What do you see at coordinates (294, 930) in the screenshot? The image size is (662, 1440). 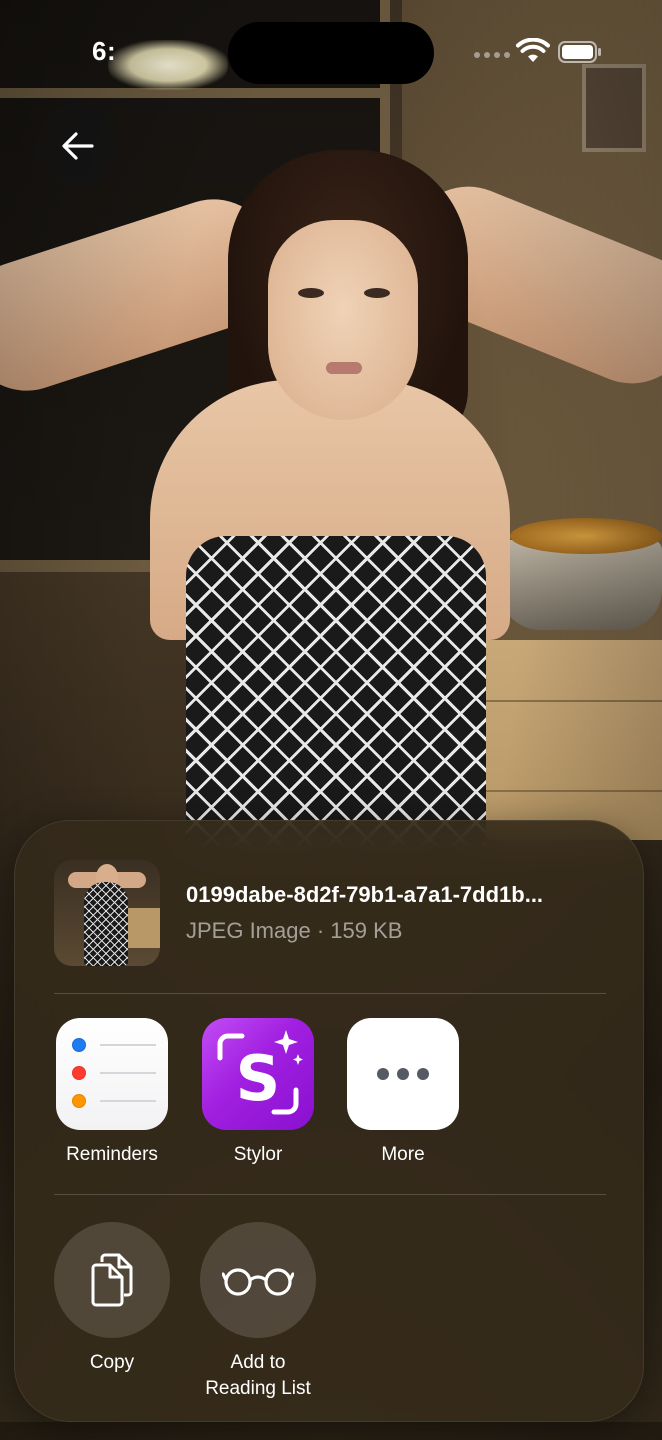 I see `file-meta: JPEG Image · 159 KB` at bounding box center [294, 930].